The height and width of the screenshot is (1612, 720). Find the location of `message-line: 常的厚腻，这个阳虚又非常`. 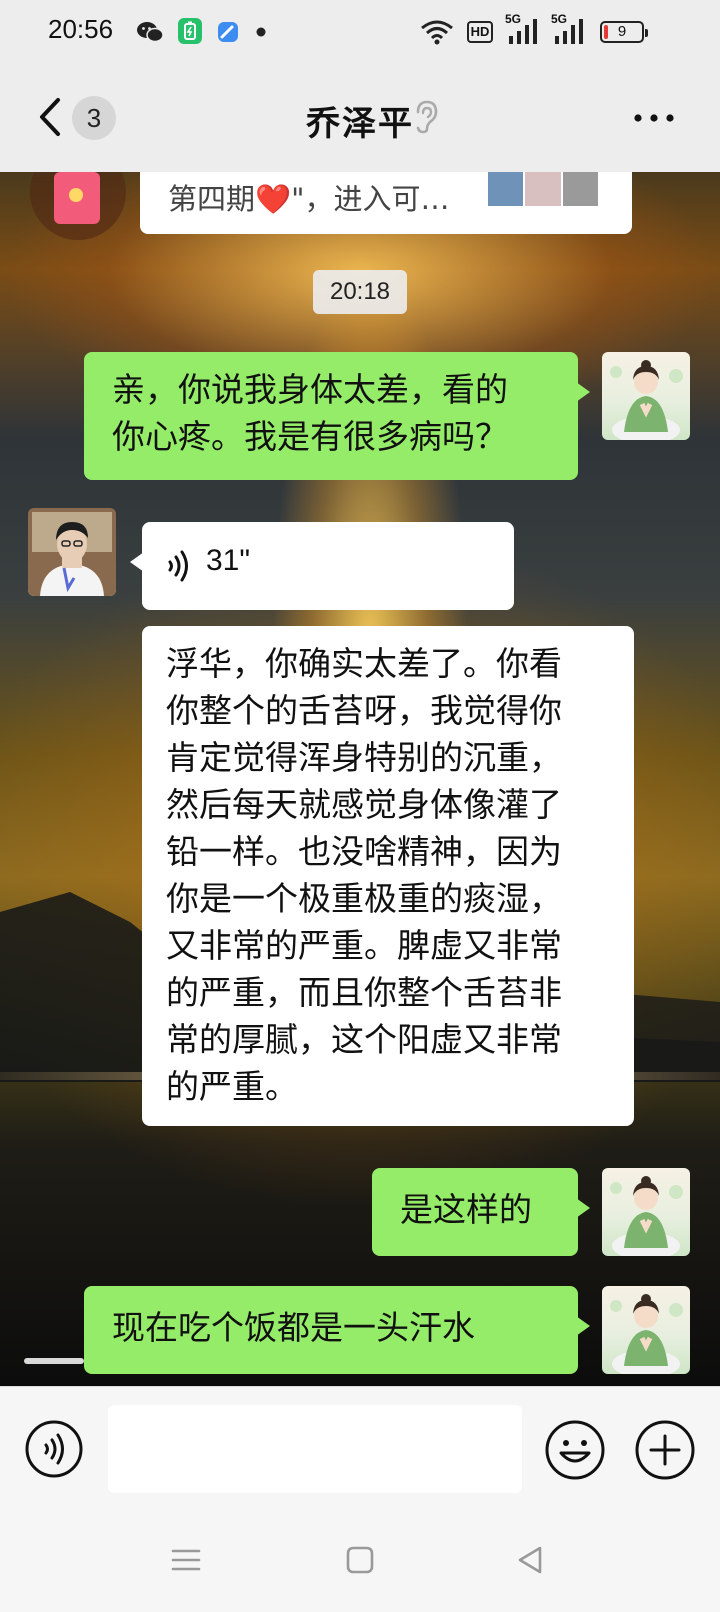

message-line: 常的厚腻，这个阳虚又非常 is located at coordinates (364, 1039).